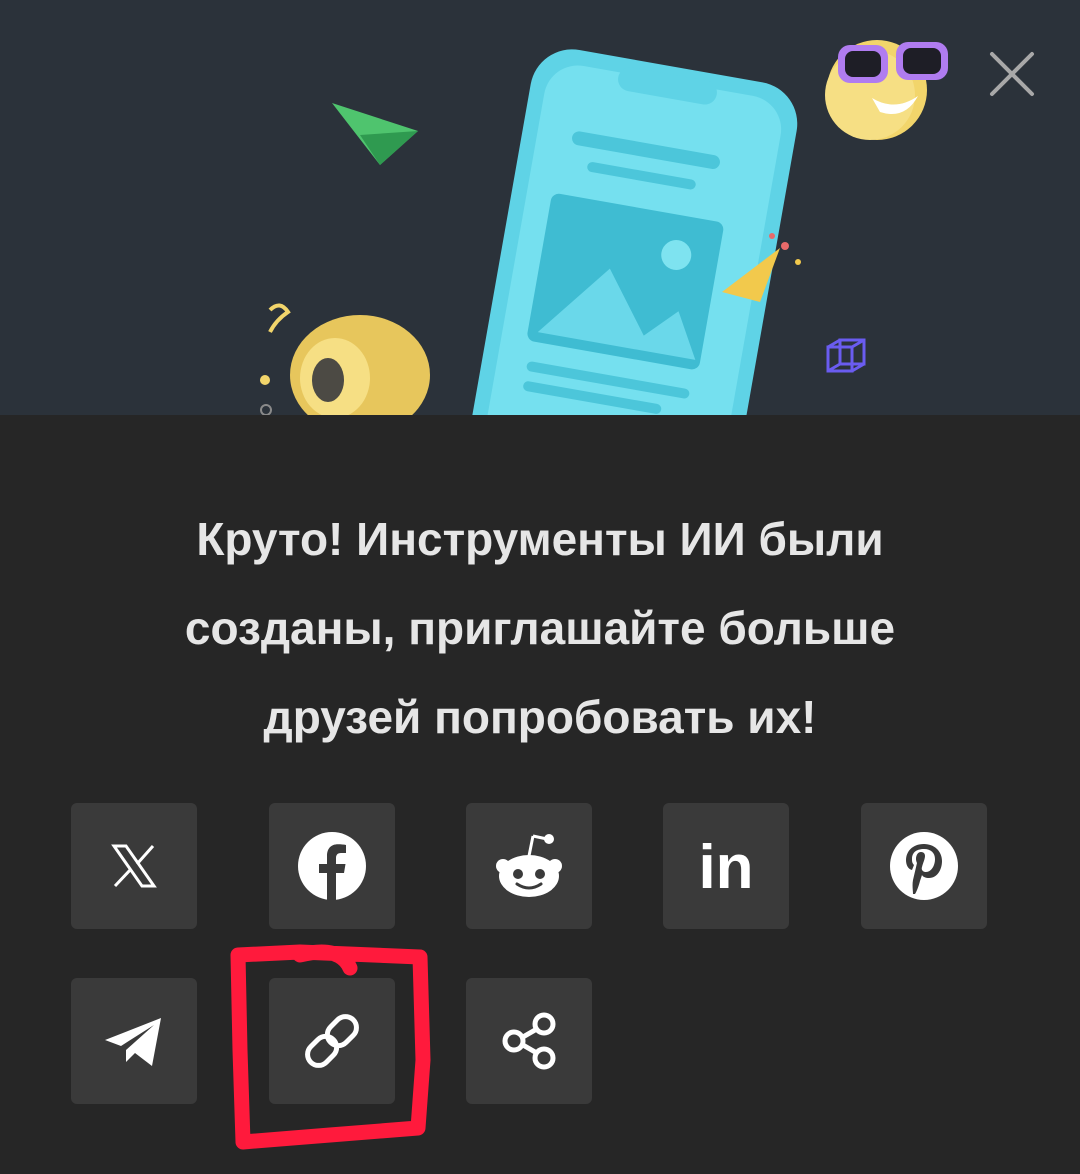 Image resolution: width=1080 pixels, height=1174 pixels. Describe the element at coordinates (634, 232) in the screenshot. I see `phone-illustration` at that location.